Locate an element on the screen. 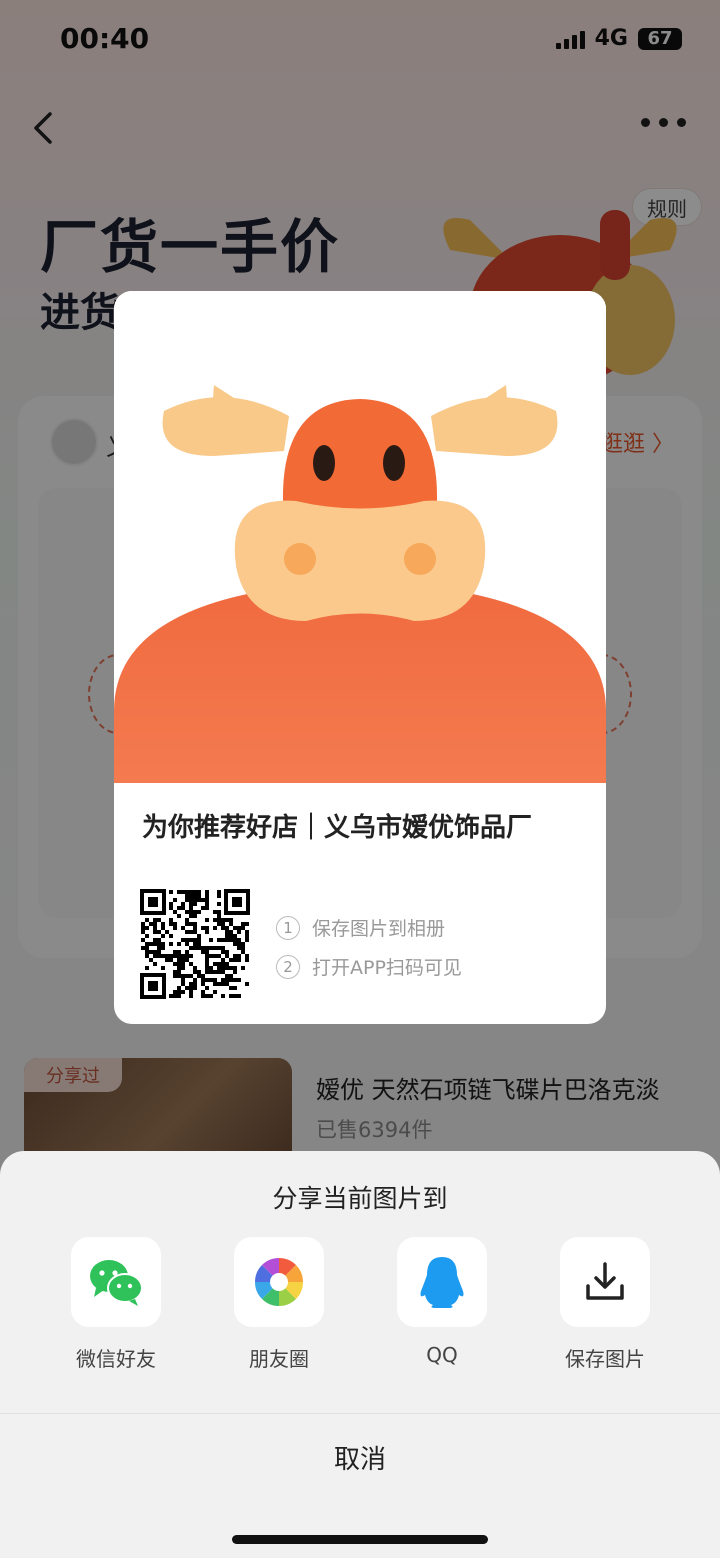 The height and width of the screenshot is (1558, 720). qq-tile is located at coordinates (442, 1282).